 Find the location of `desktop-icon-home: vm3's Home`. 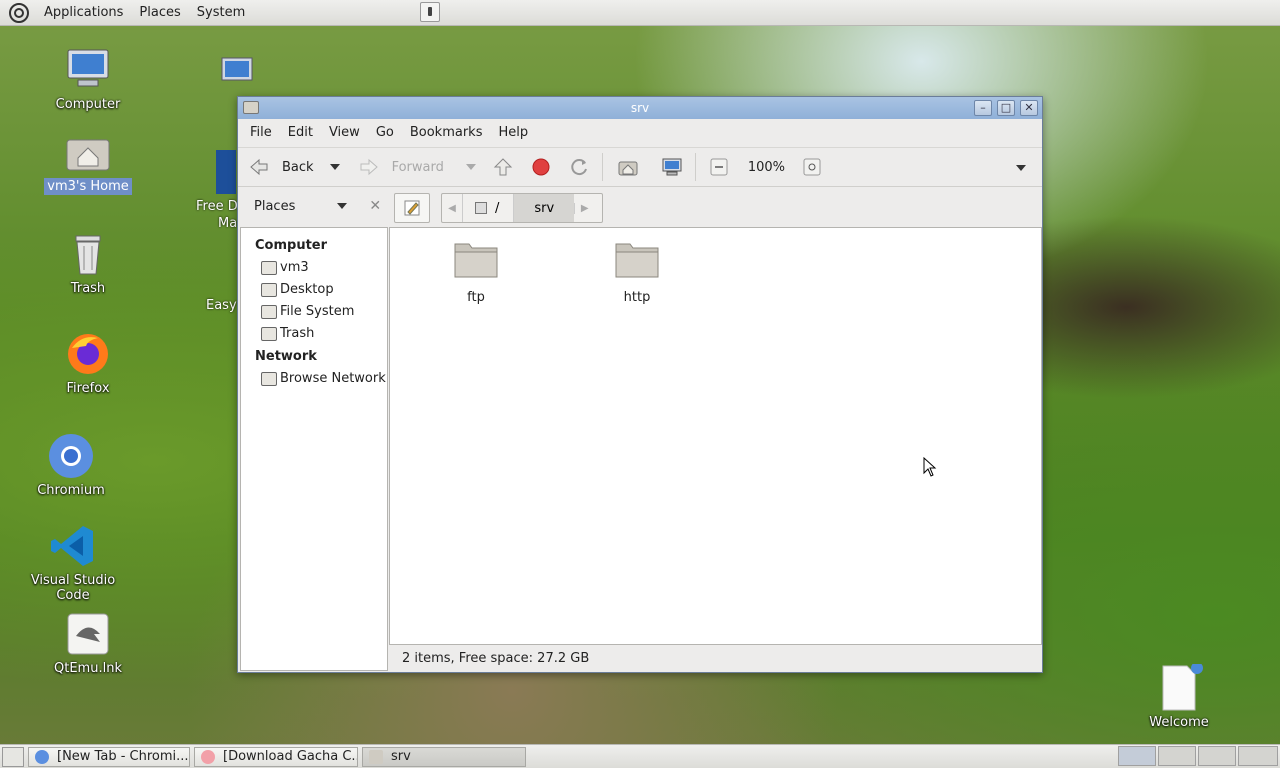

desktop-icon-home: vm3's Home is located at coordinates (88, 161).